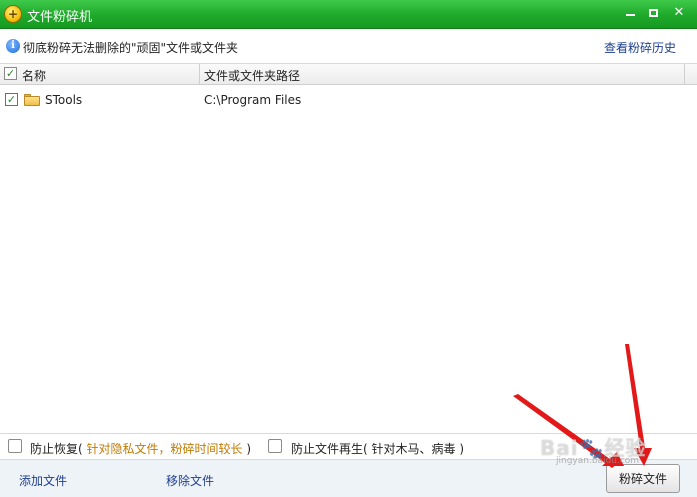 The width and height of the screenshot is (697, 497). I want to click on remove-file-link: 移除文件, so click(190, 480).